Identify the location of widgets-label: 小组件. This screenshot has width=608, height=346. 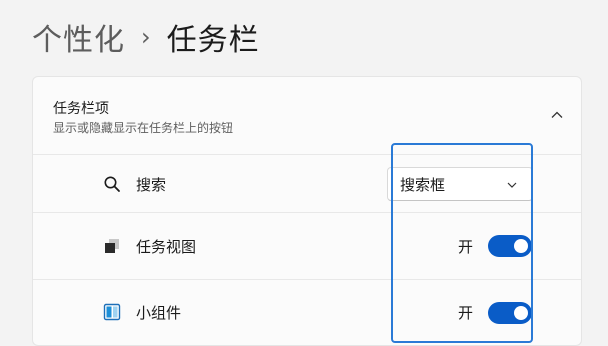
(159, 313).